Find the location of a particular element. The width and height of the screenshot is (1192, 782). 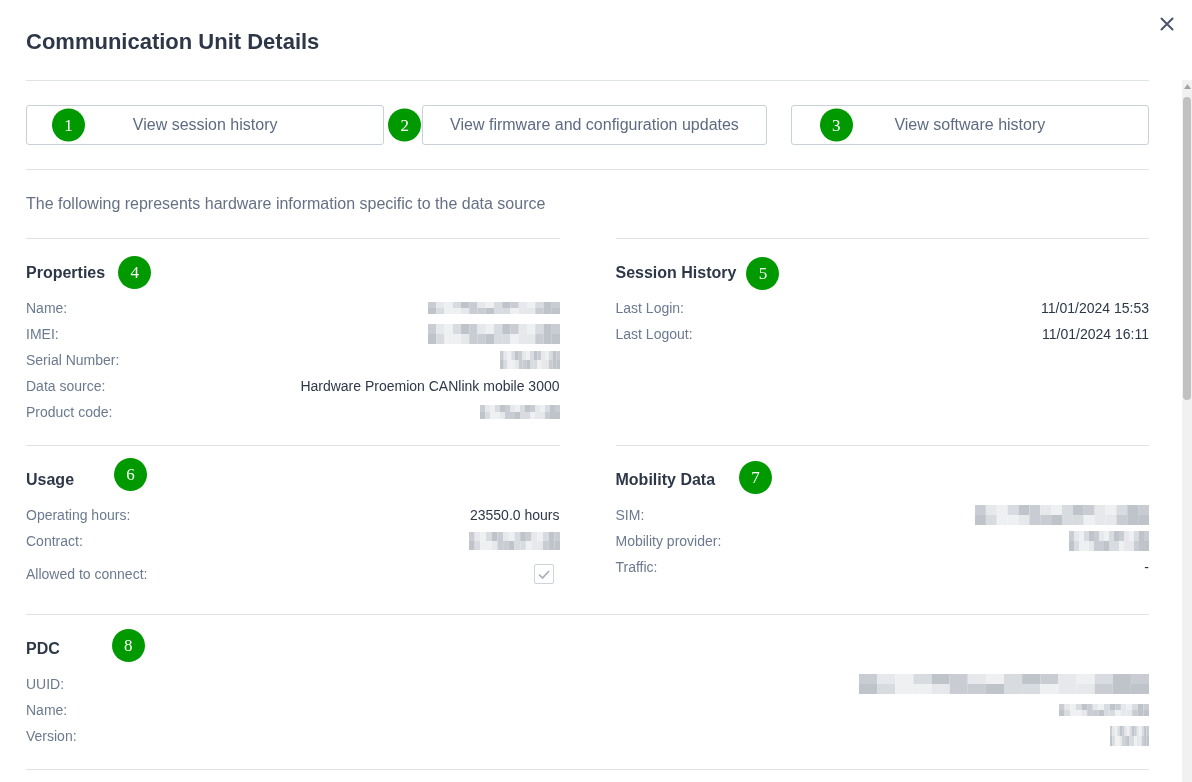

number-badge: 4 is located at coordinates (135, 272).